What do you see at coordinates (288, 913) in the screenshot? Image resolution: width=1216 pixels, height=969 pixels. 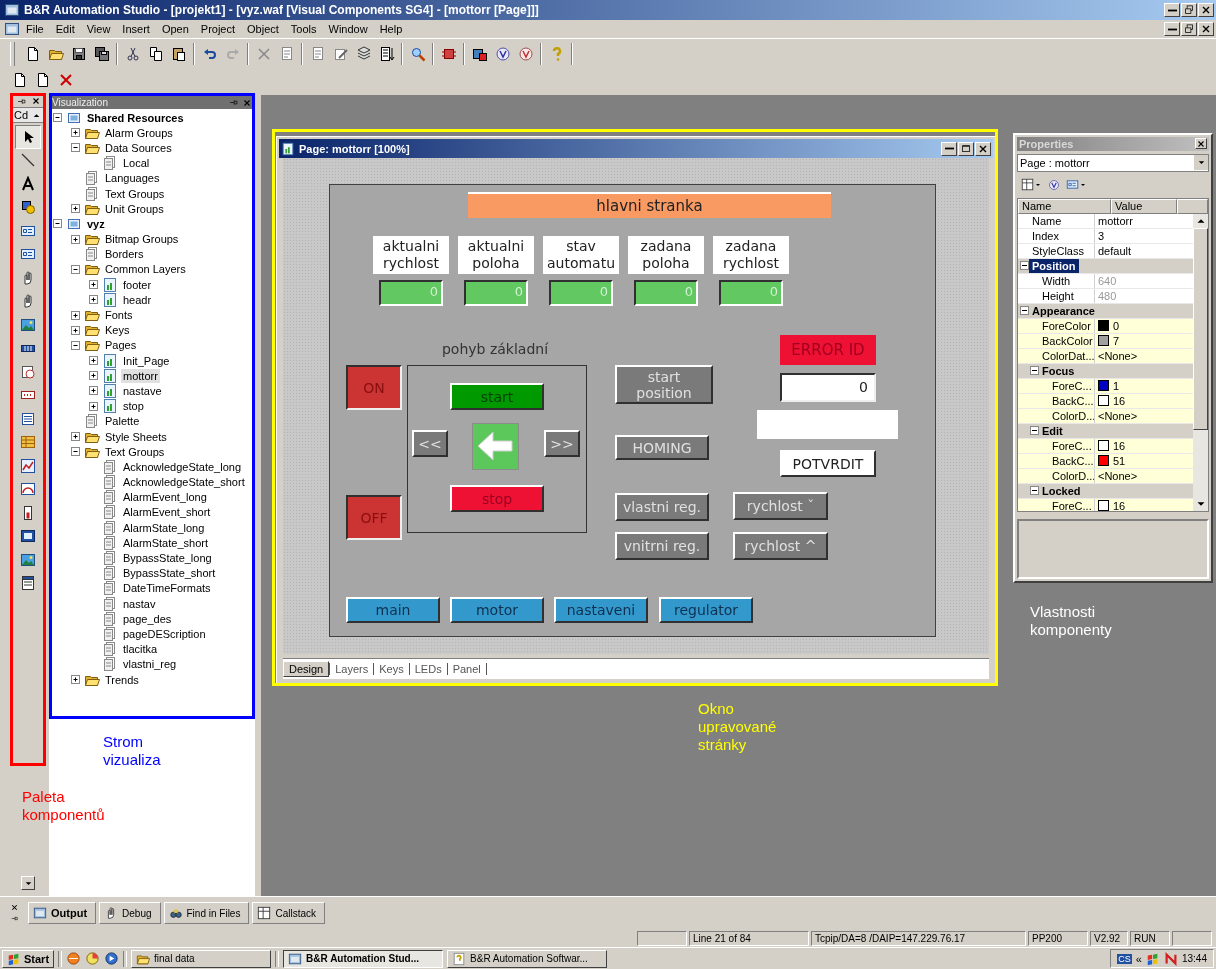 I see `output-tab: Callstack` at bounding box center [288, 913].